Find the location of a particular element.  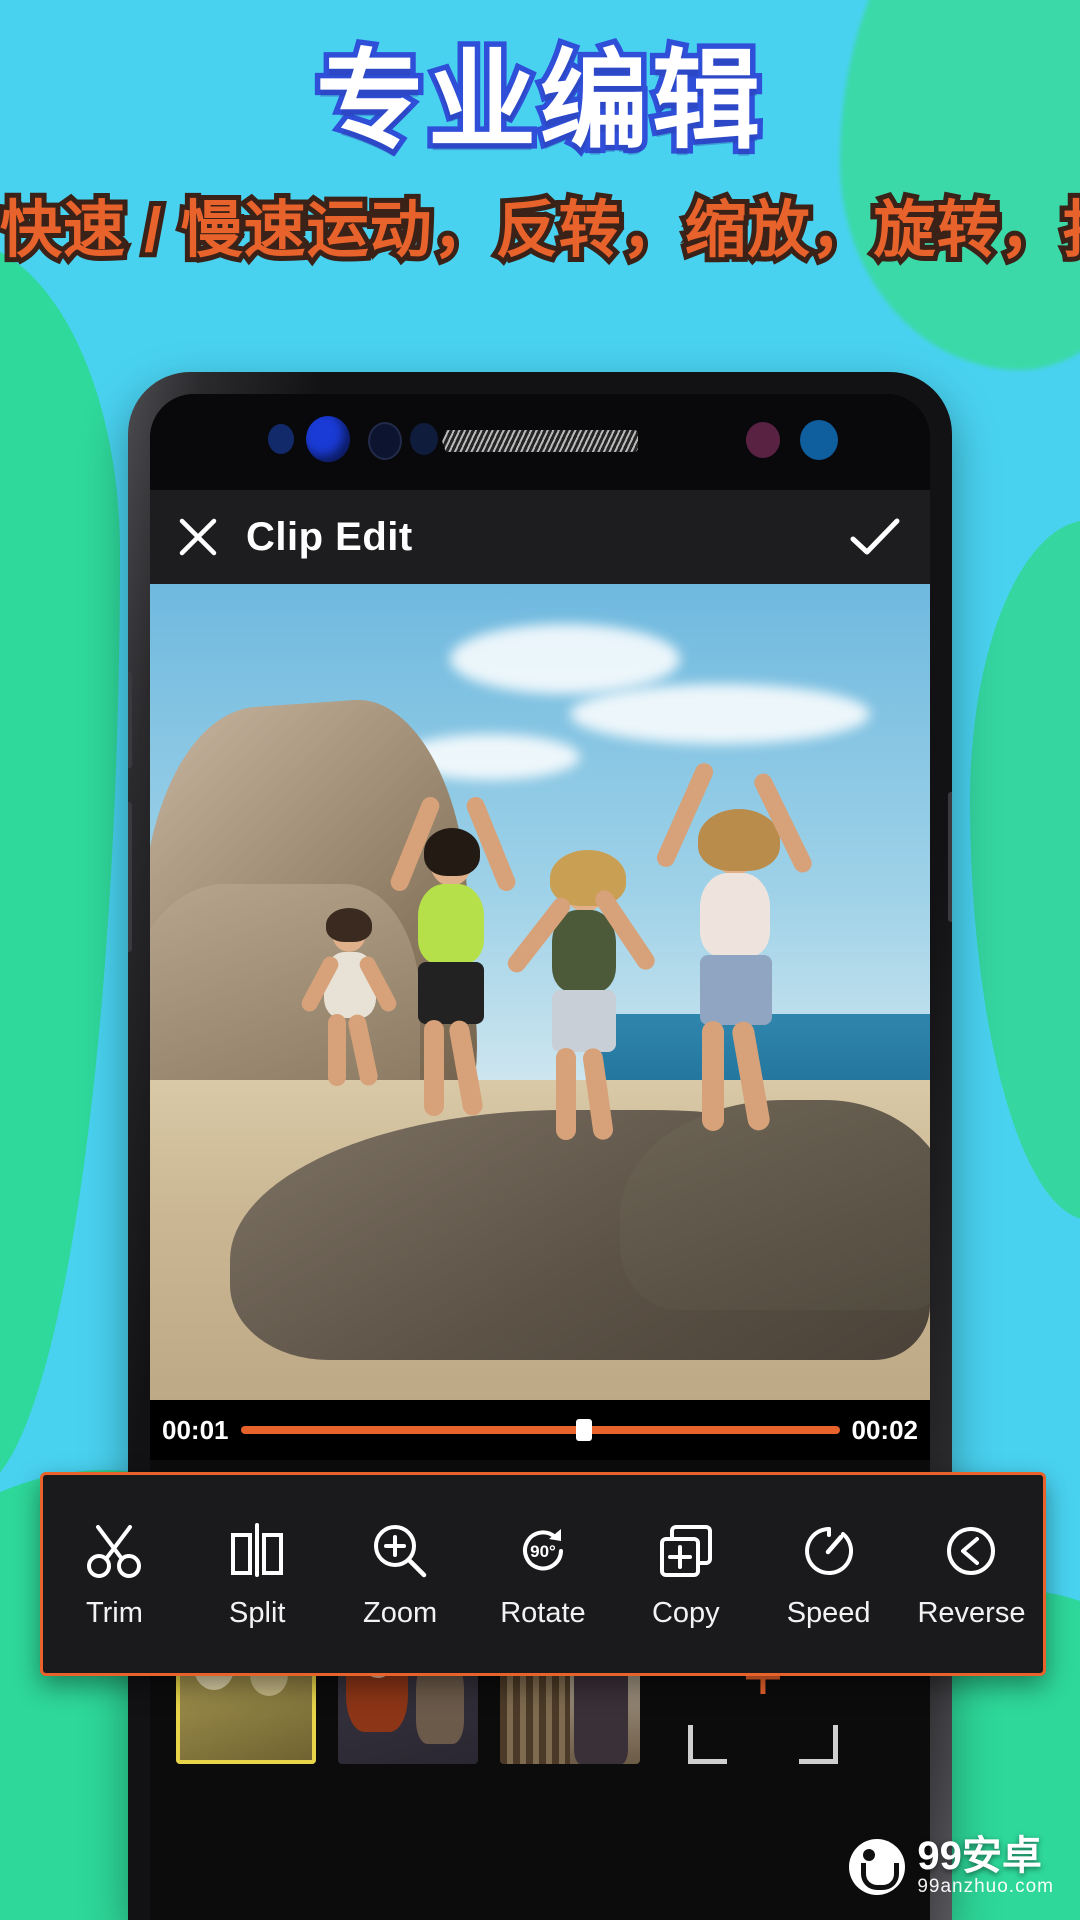

close-icon is located at coordinates (198, 537).